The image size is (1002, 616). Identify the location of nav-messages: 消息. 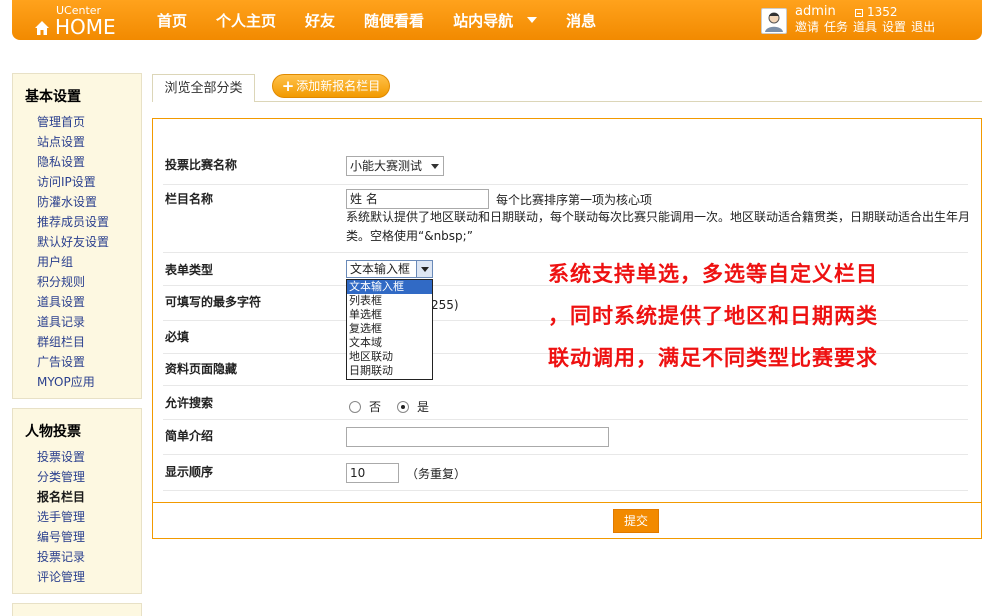
(581, 20).